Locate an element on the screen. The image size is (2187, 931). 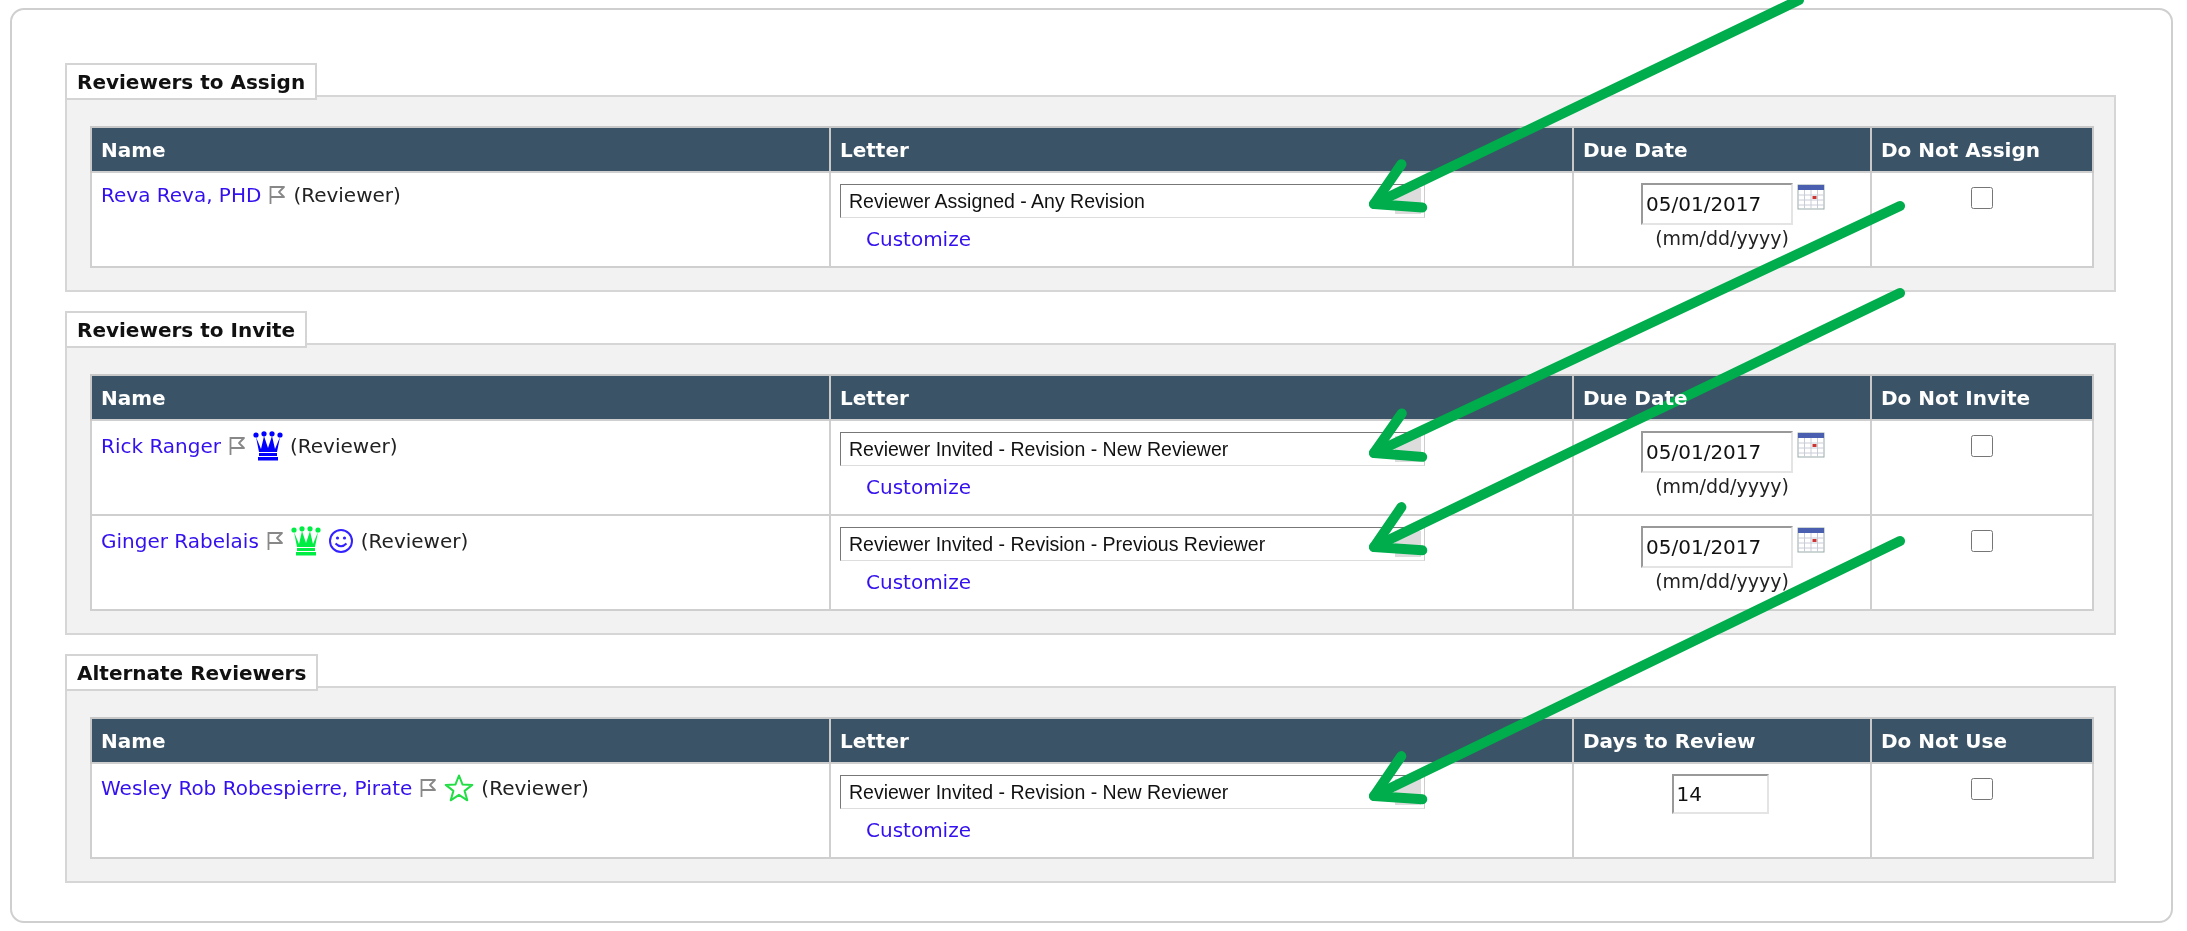
column-header: Do Not Assign is located at coordinates (1960, 149).